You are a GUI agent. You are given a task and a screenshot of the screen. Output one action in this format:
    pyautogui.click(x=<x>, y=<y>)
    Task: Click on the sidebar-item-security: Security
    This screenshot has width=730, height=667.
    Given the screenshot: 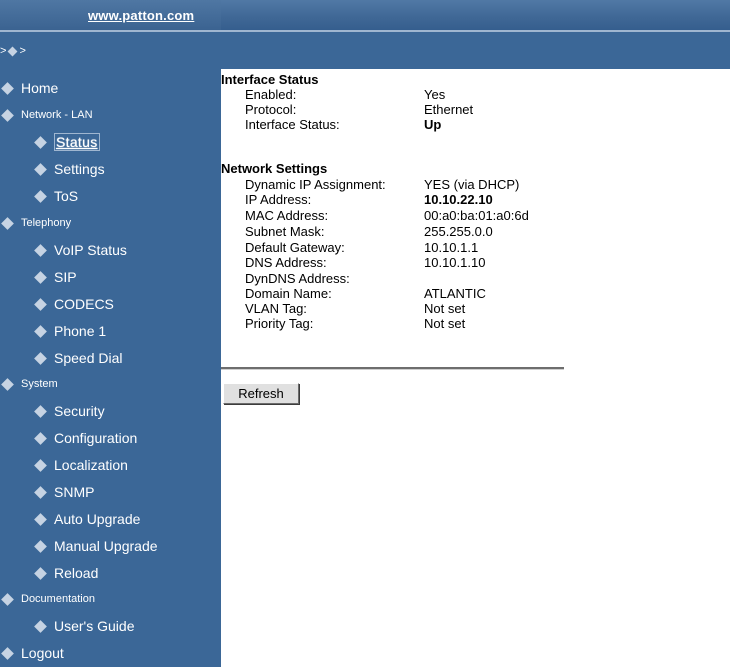 What is the action you would take?
    pyautogui.click(x=62, y=411)
    